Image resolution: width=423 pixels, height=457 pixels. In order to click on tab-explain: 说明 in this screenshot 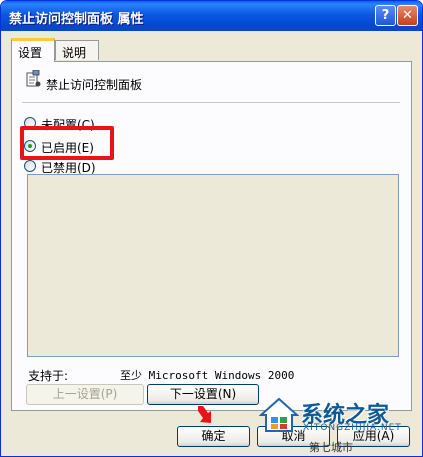, I will do `click(77, 50)`.